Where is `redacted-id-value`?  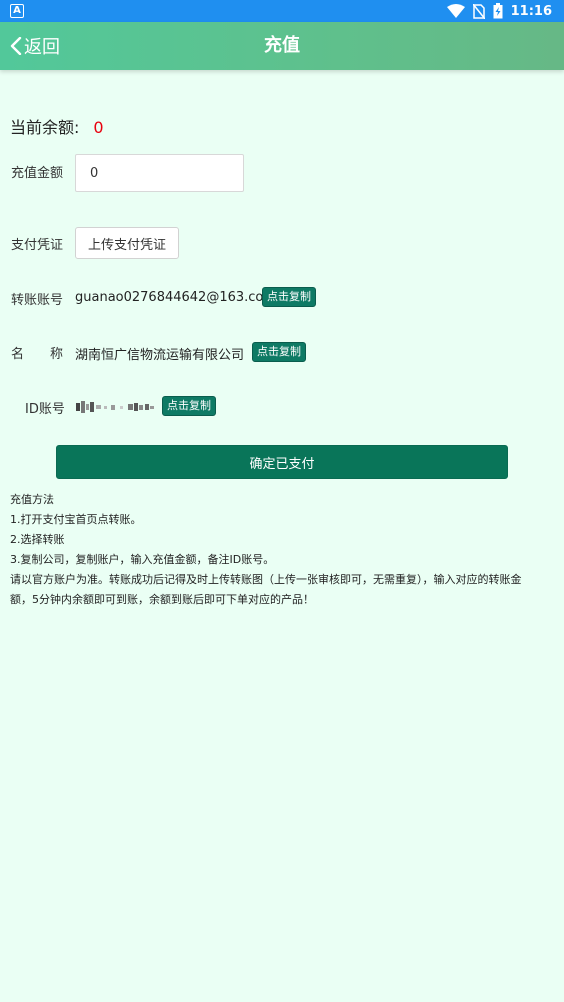
redacted-id-value is located at coordinates (115, 407).